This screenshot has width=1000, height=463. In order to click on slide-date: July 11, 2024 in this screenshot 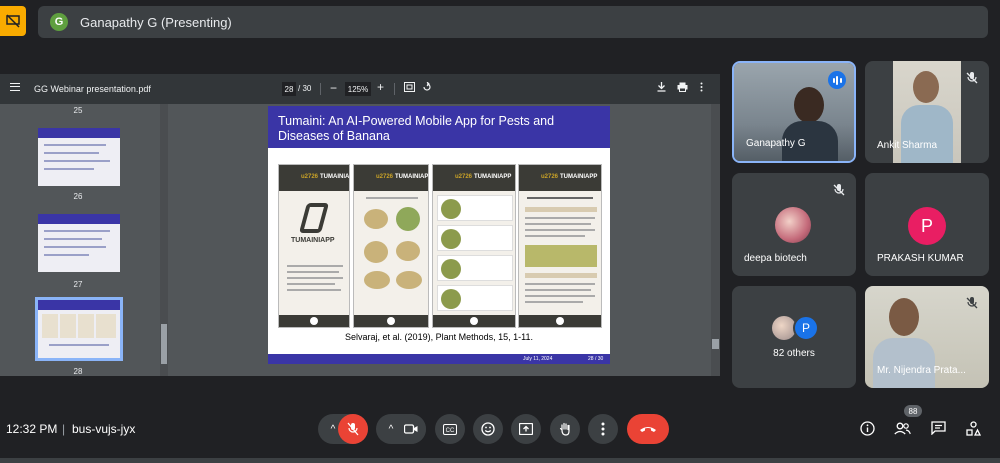, I will do `click(538, 359)`.